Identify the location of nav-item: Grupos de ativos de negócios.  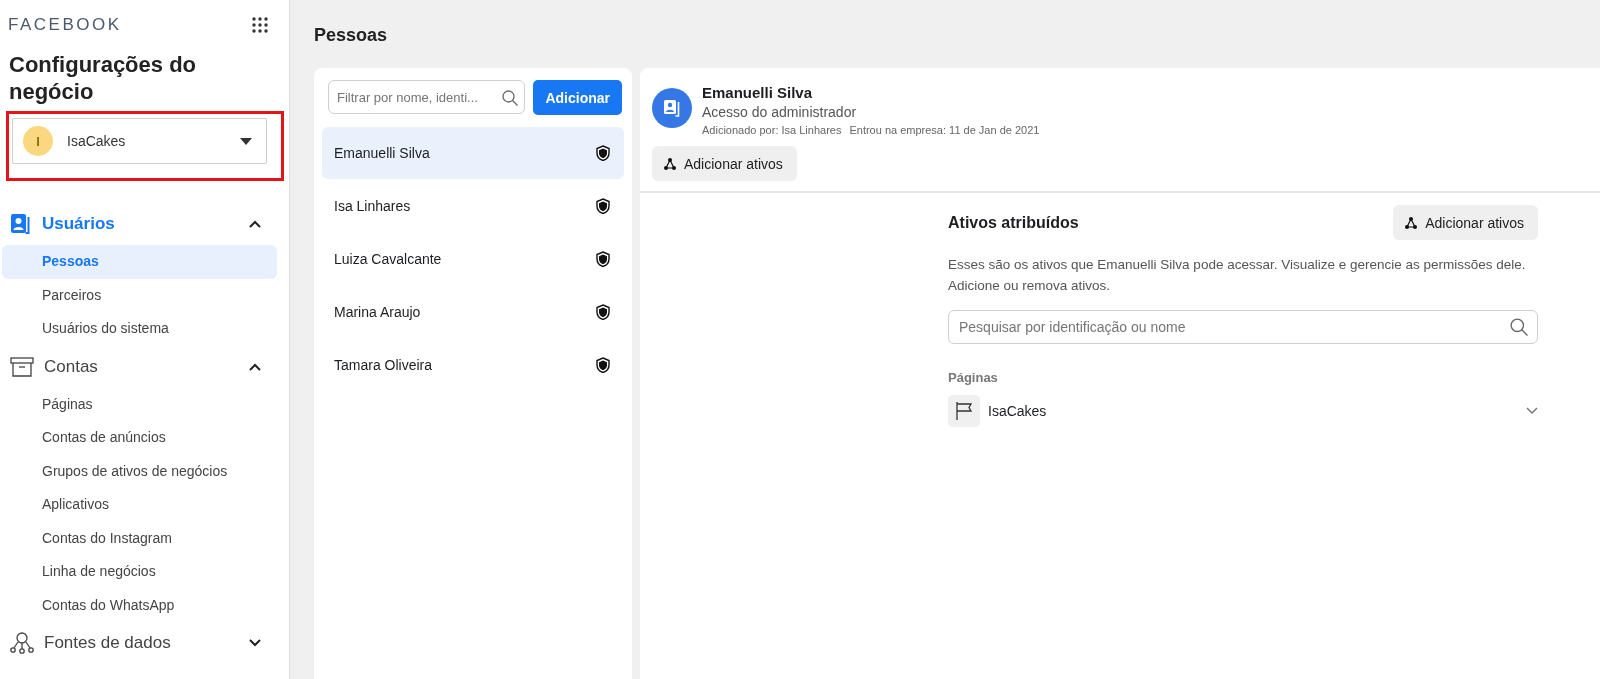
(139, 471).